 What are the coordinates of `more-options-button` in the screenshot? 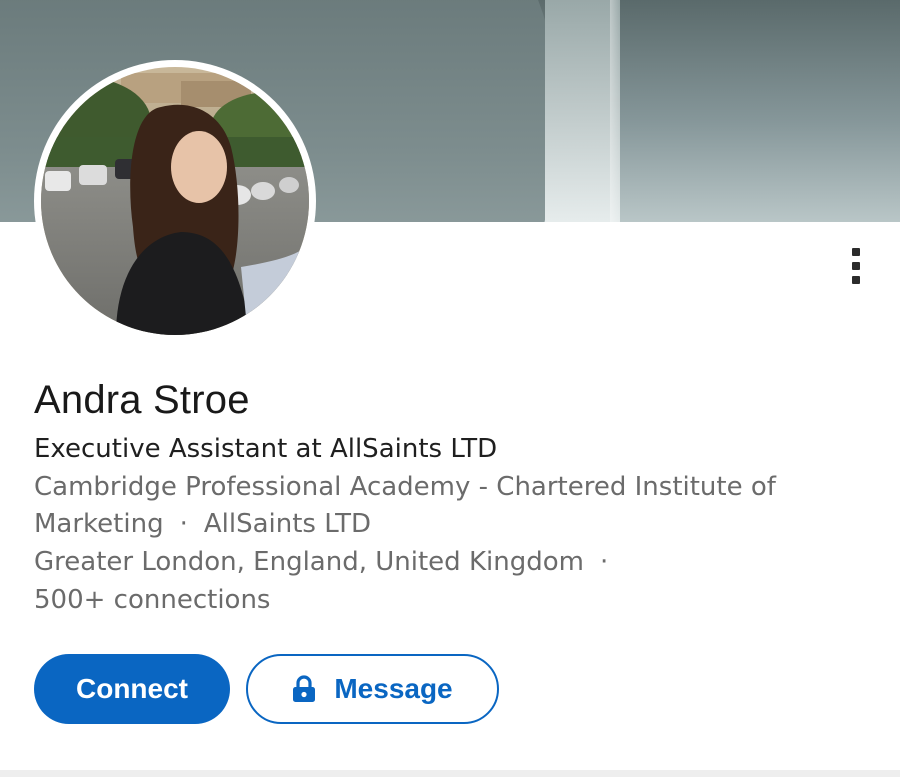 It's located at (856, 266).